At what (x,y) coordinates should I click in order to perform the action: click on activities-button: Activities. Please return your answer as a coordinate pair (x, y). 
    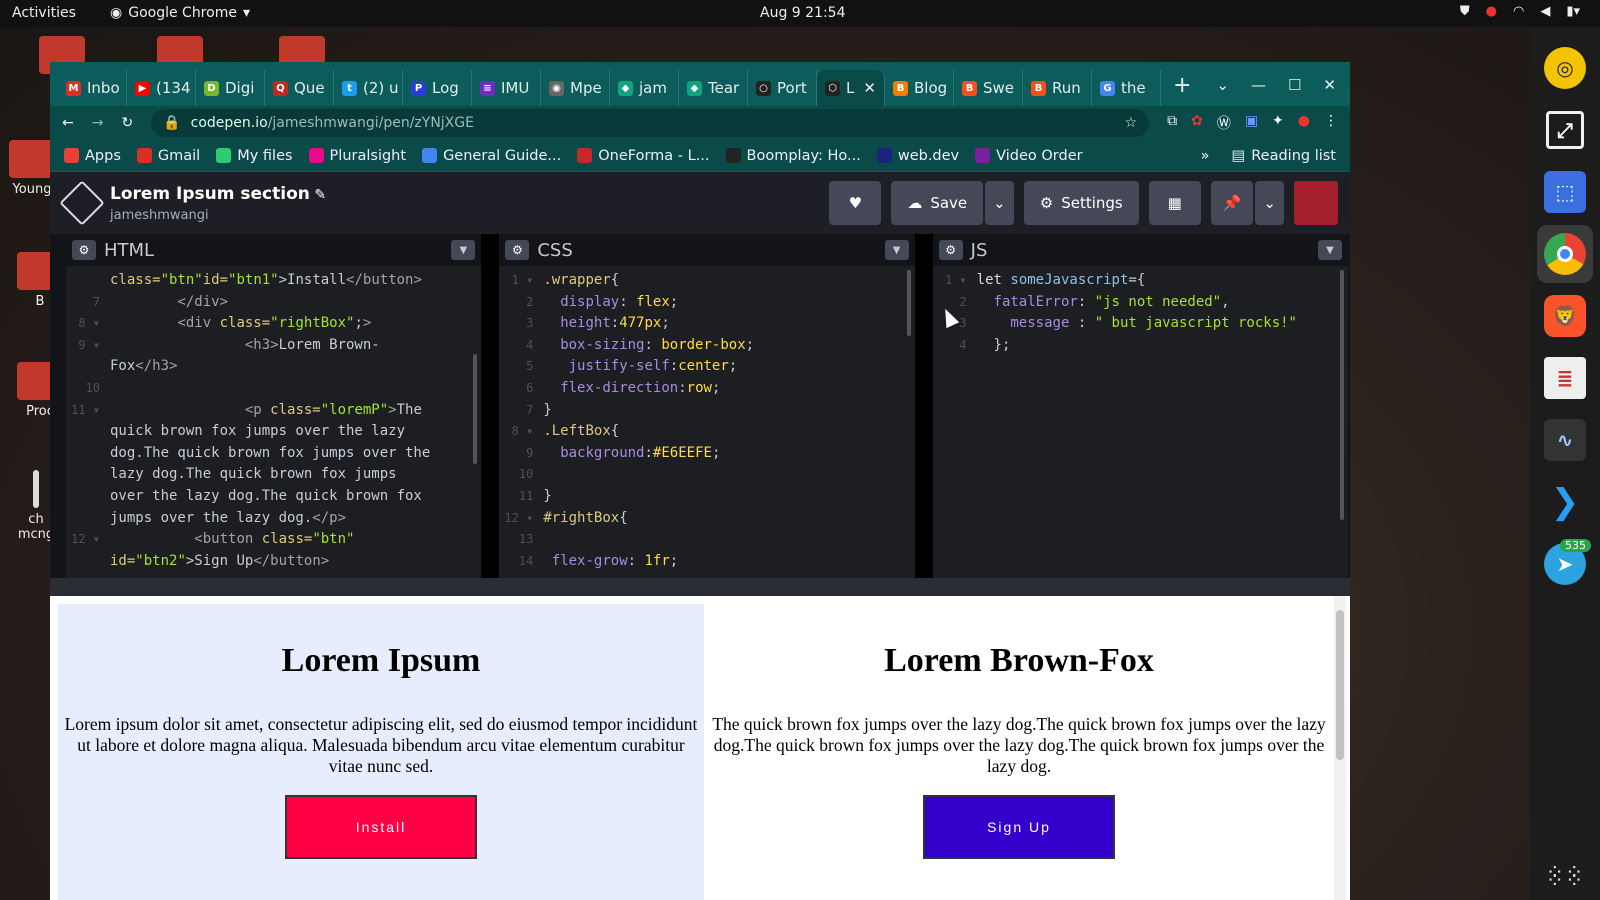
    Looking at the image, I should click on (44, 13).